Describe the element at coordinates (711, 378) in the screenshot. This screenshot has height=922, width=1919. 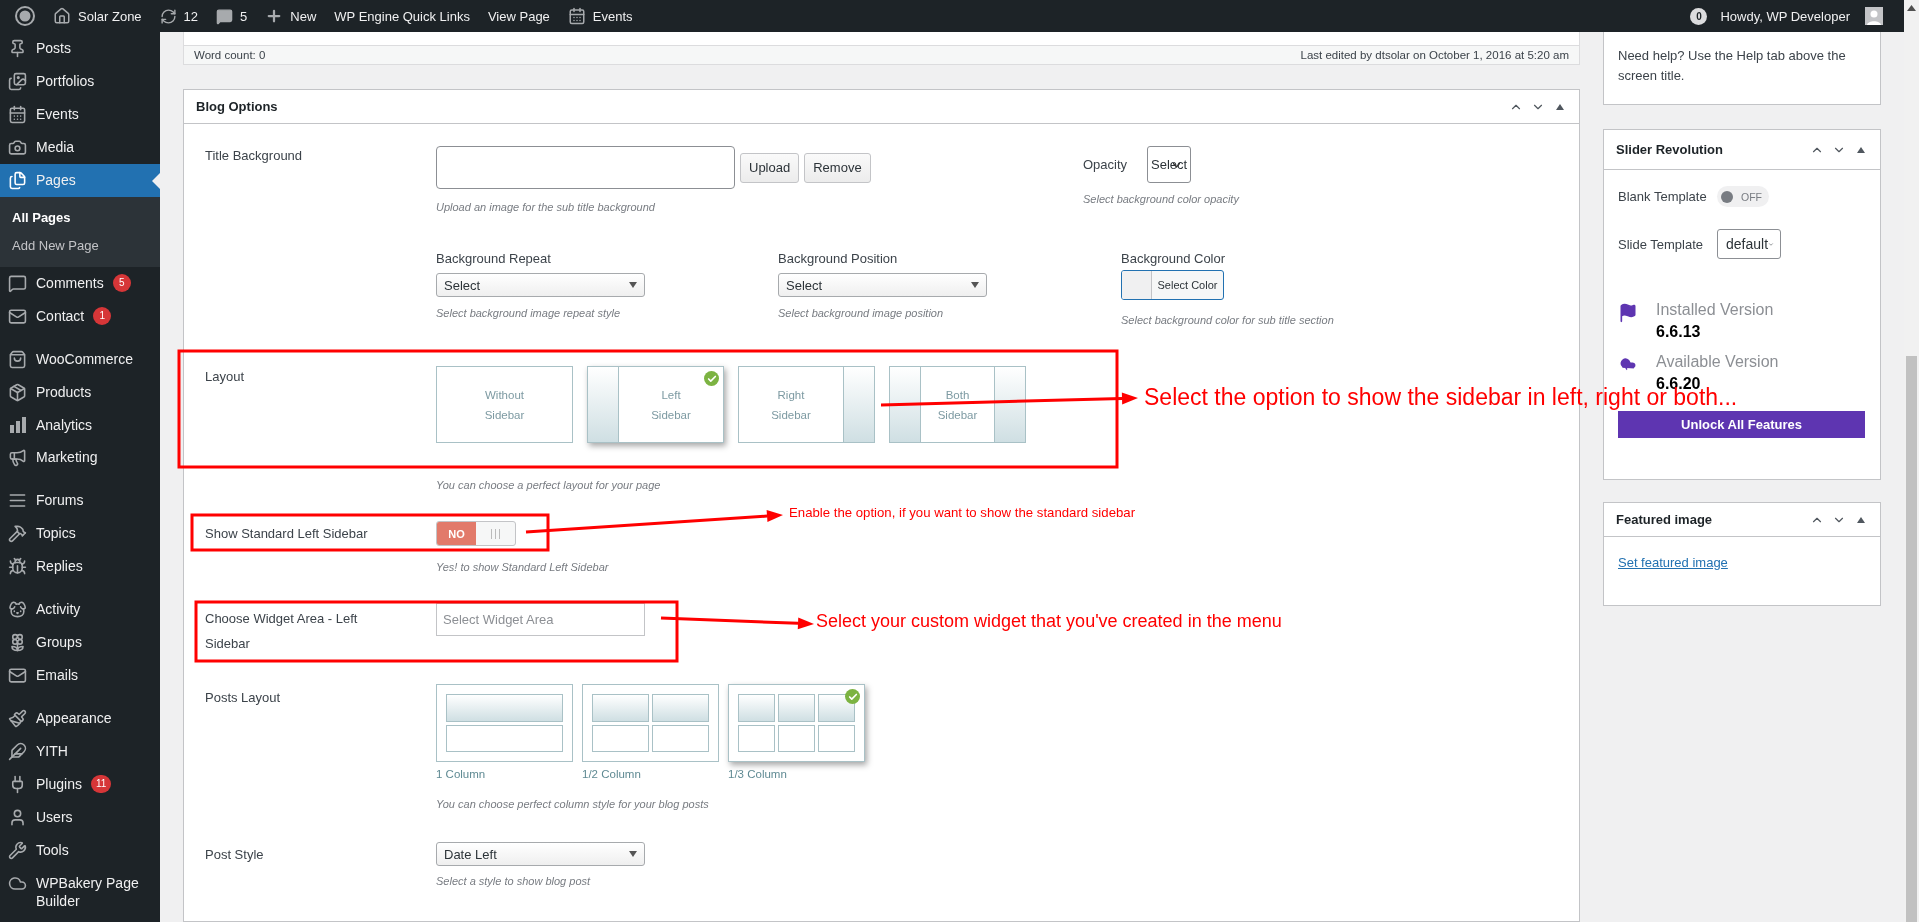
I see `check-icon` at that location.